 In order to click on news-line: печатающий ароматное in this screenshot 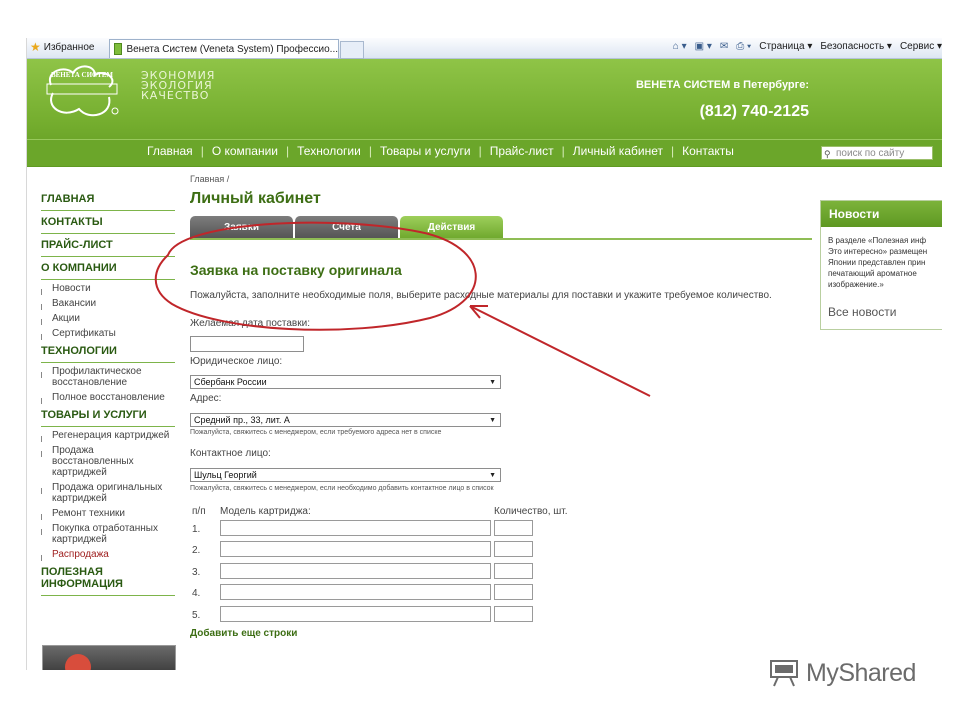, I will do `click(872, 273)`.